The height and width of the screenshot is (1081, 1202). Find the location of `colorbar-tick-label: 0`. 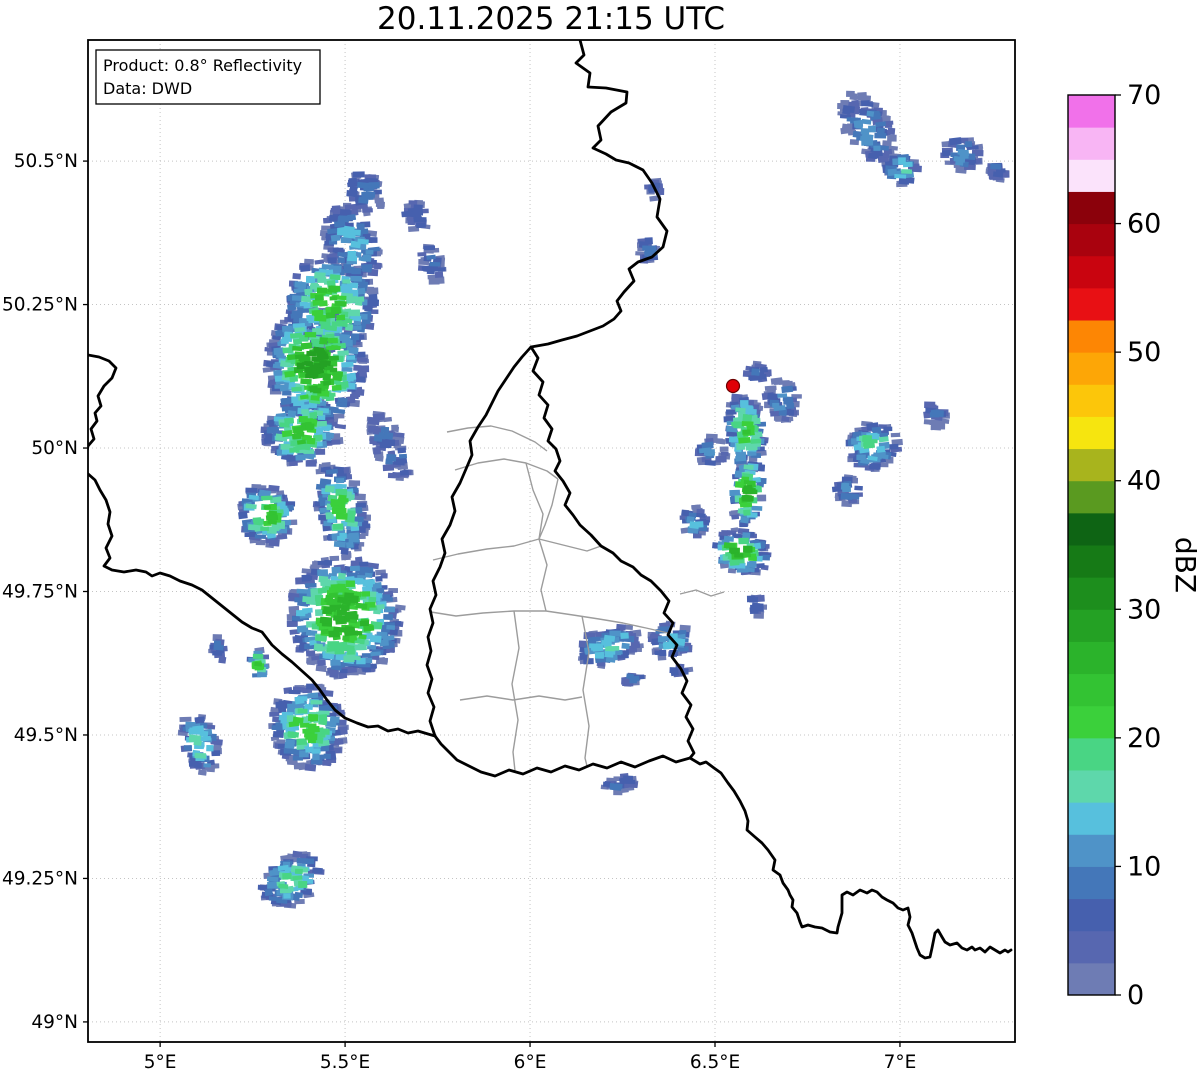

colorbar-tick-label: 0 is located at coordinates (1135, 995).